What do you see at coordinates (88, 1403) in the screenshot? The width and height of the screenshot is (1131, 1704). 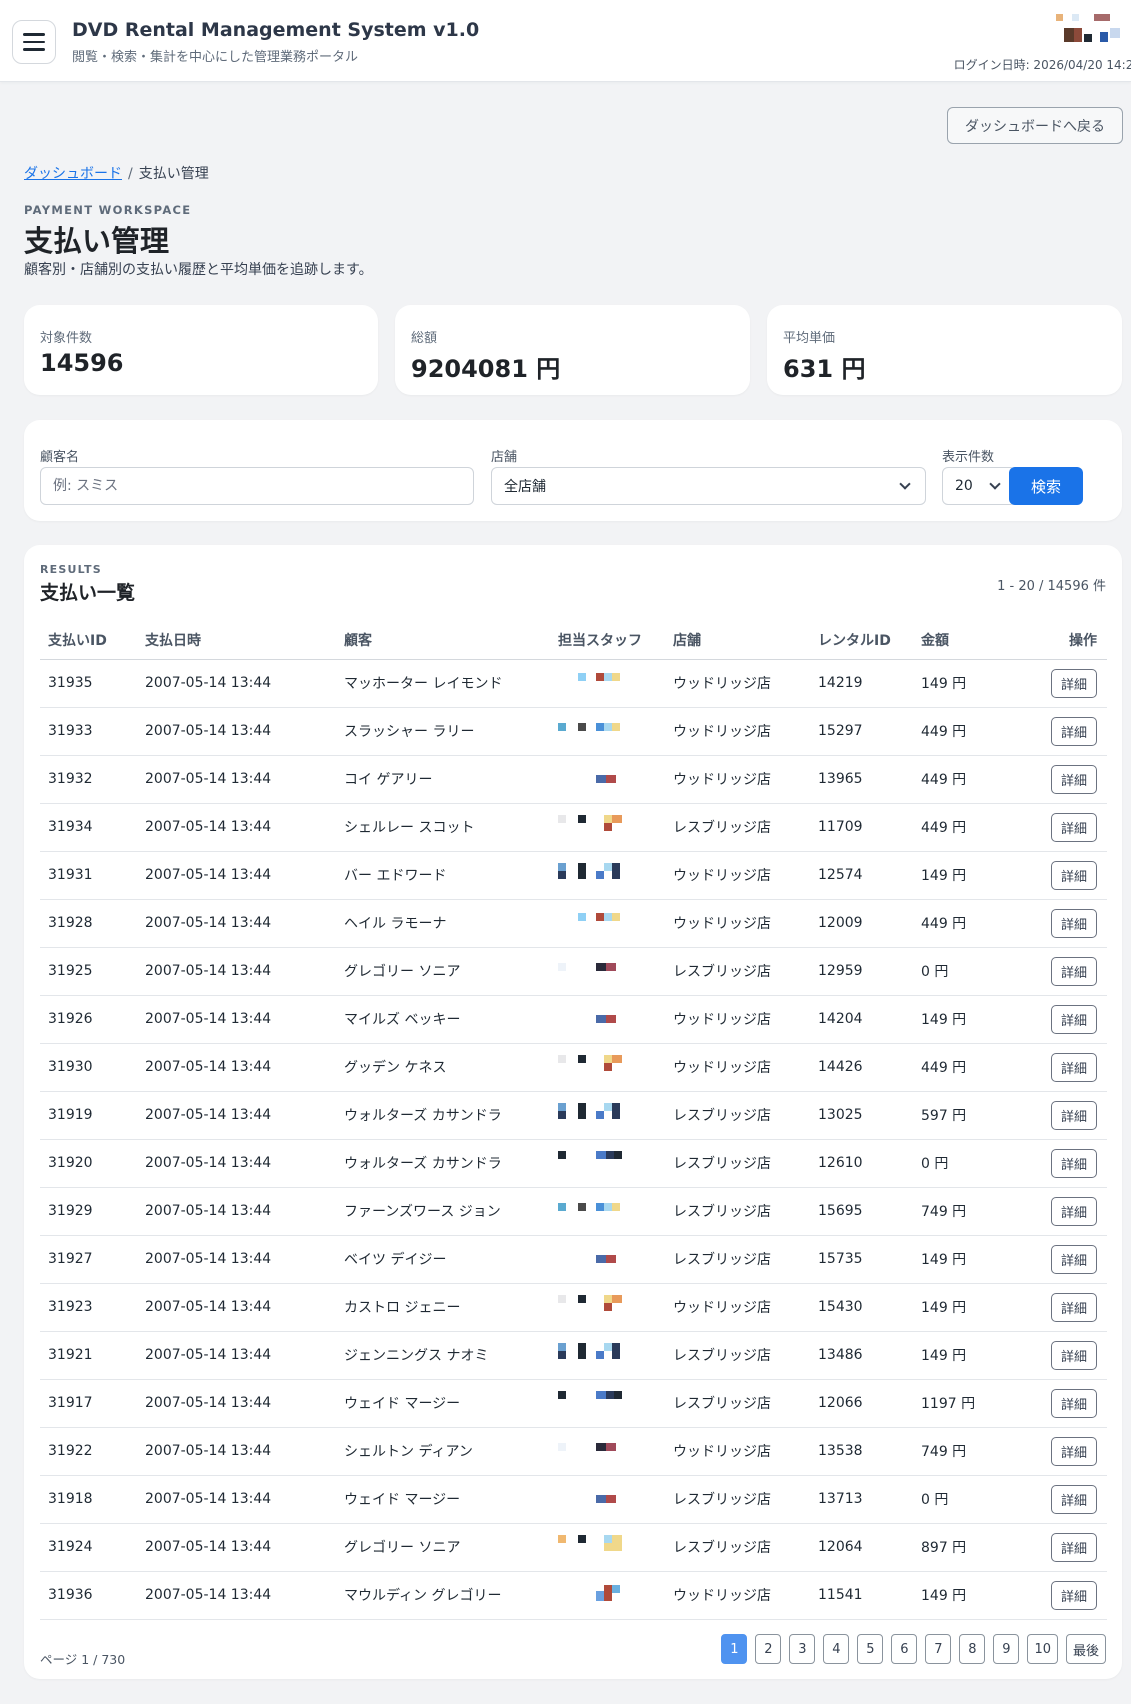 I see `payment-id-cell: 31917` at bounding box center [88, 1403].